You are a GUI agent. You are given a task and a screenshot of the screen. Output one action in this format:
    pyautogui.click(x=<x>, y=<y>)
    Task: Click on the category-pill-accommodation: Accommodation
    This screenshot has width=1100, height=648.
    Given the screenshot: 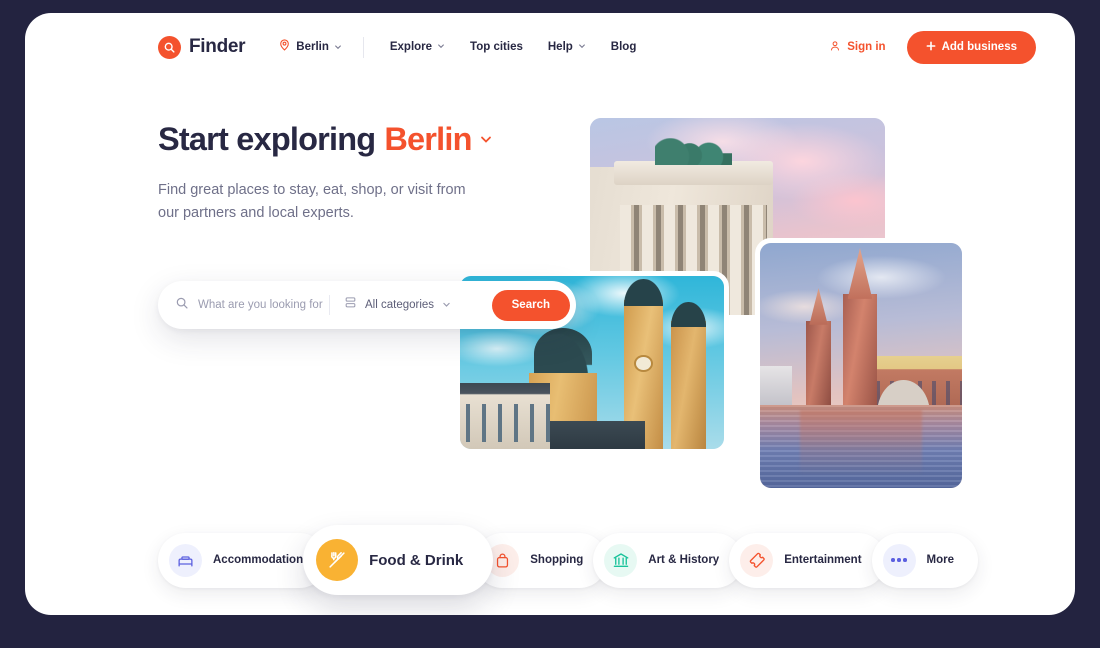 What is the action you would take?
    pyautogui.click(x=243, y=560)
    